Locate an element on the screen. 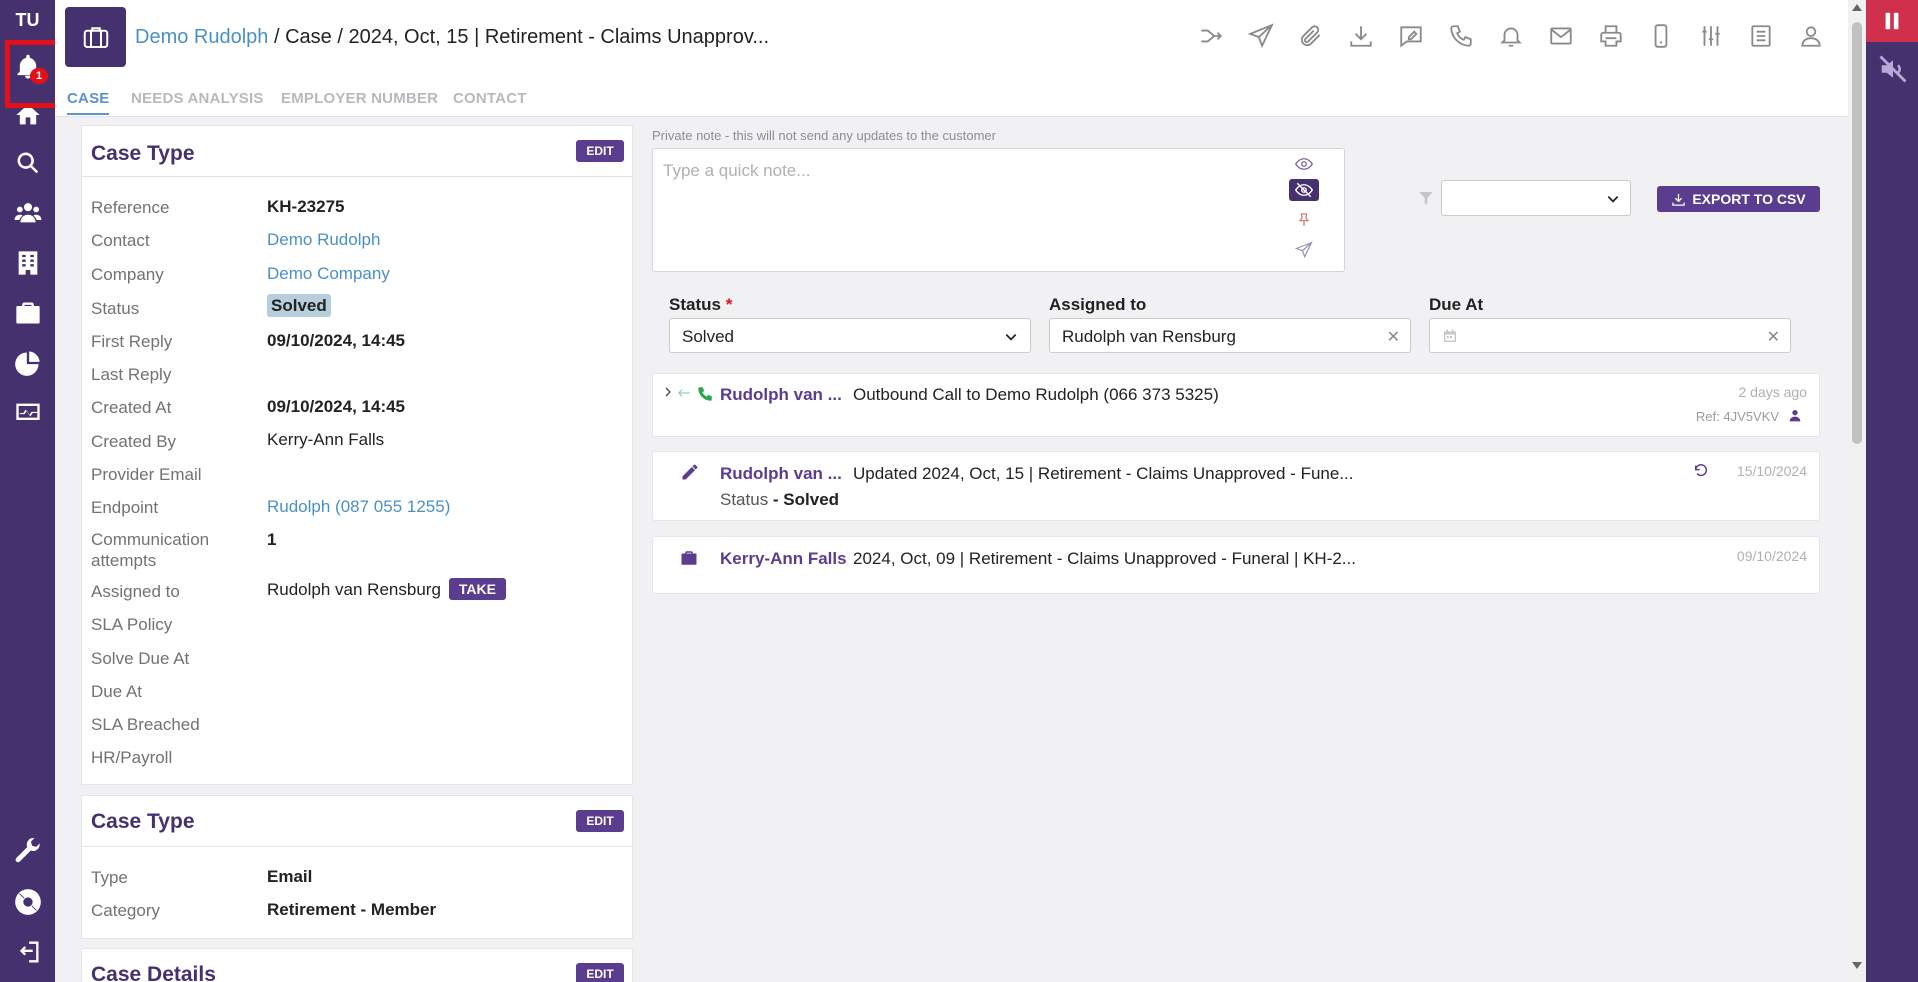 The image size is (1918, 982). mail-icon is located at coordinates (1560, 36).